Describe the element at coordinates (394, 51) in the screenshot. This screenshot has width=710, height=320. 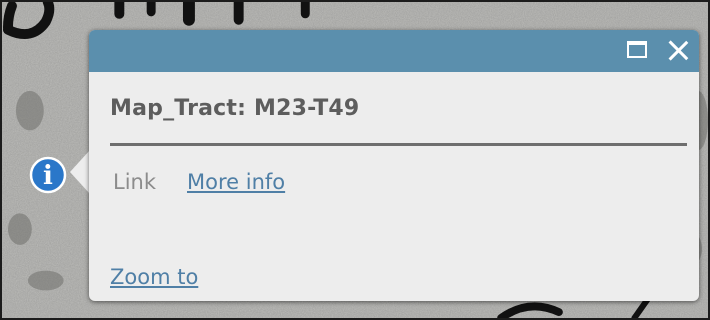
I see `popup-header` at that location.